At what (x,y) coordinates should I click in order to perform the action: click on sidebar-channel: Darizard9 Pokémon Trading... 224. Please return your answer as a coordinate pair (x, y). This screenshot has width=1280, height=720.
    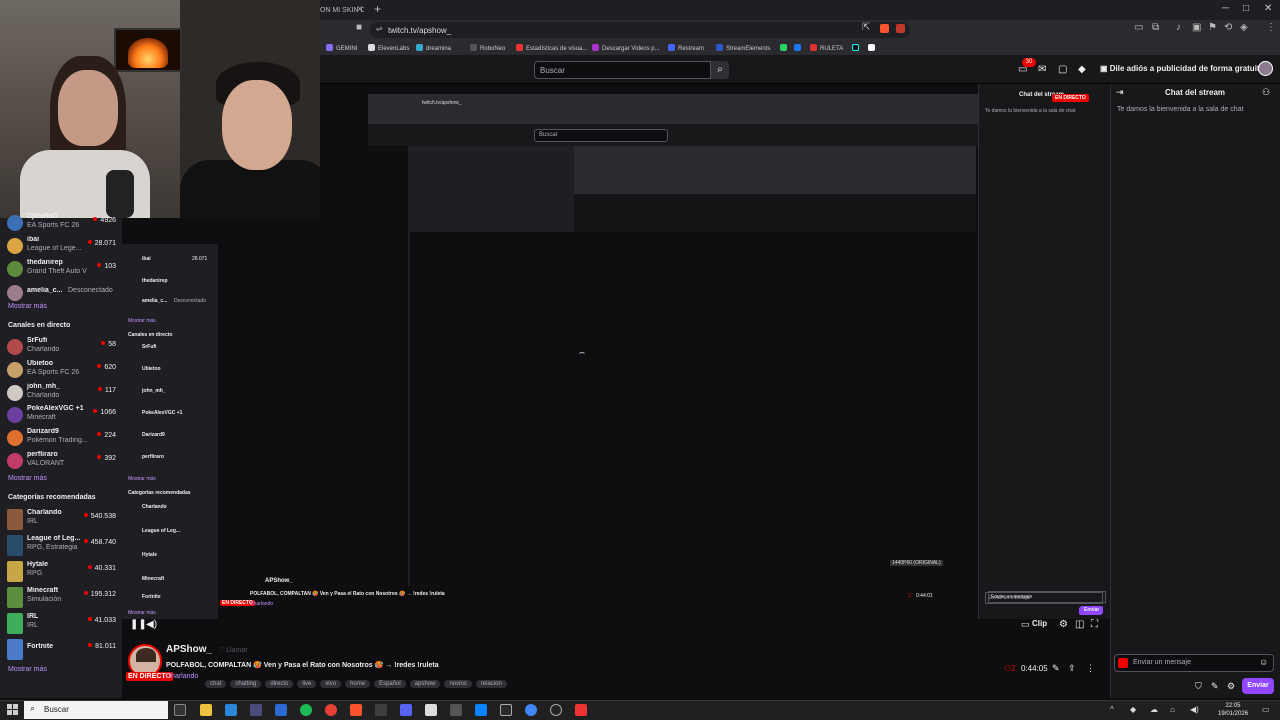
    Looking at the image, I should click on (61, 439).